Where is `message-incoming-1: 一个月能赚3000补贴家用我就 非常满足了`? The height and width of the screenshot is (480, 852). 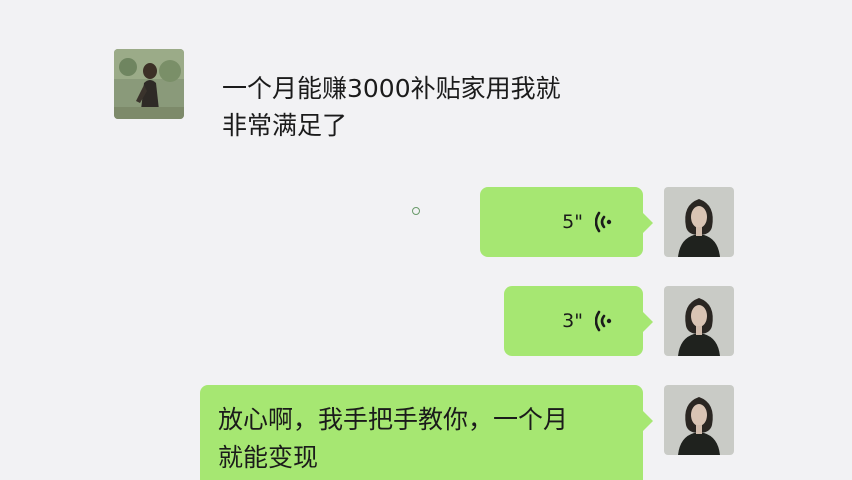
message-incoming-1: 一个月能赚3000补贴家用我就 非常满足了 is located at coordinates (432, 107).